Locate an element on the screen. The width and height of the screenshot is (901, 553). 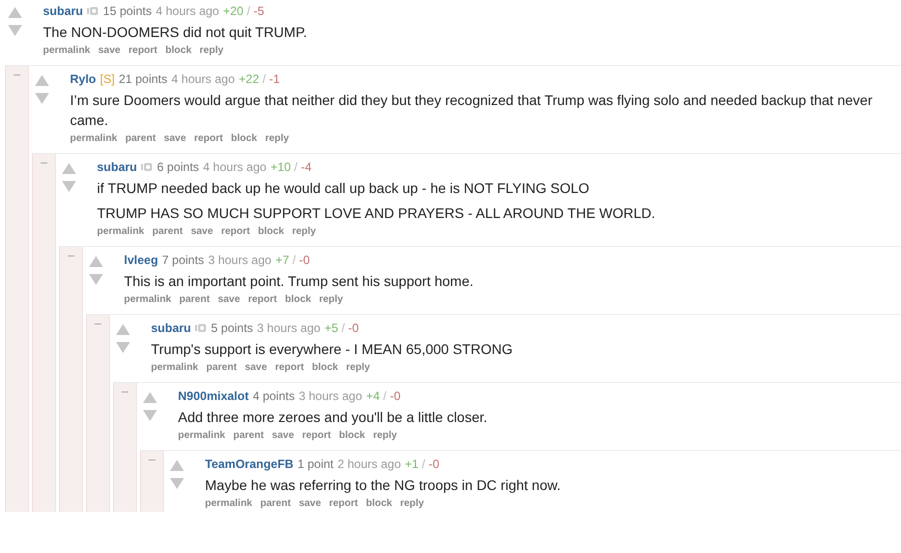
upvote-count: +7 is located at coordinates (282, 260).